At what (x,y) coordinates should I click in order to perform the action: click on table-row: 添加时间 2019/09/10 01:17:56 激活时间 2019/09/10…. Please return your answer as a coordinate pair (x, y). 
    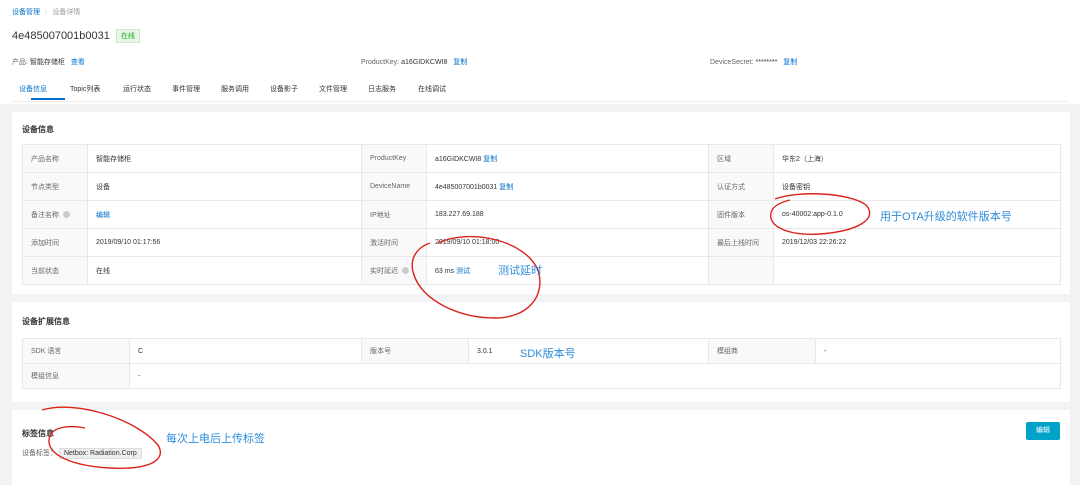
    Looking at the image, I should click on (541, 242).